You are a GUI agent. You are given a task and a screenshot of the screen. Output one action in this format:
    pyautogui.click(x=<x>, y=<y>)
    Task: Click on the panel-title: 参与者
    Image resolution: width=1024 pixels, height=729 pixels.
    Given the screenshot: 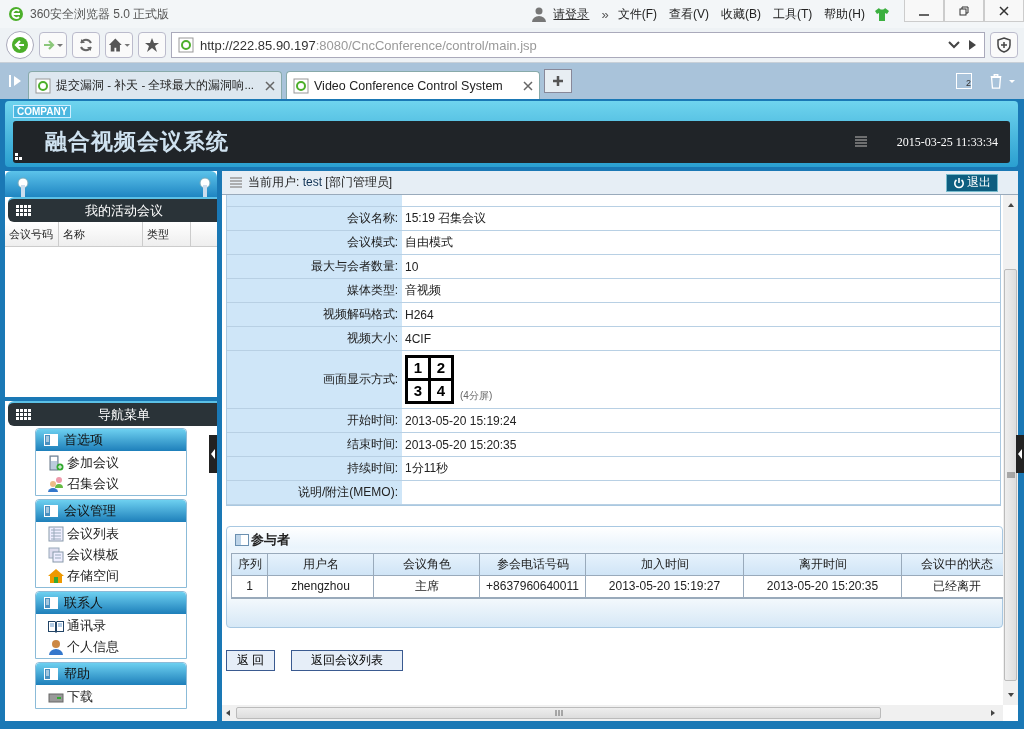 What is the action you would take?
    pyautogui.click(x=270, y=540)
    